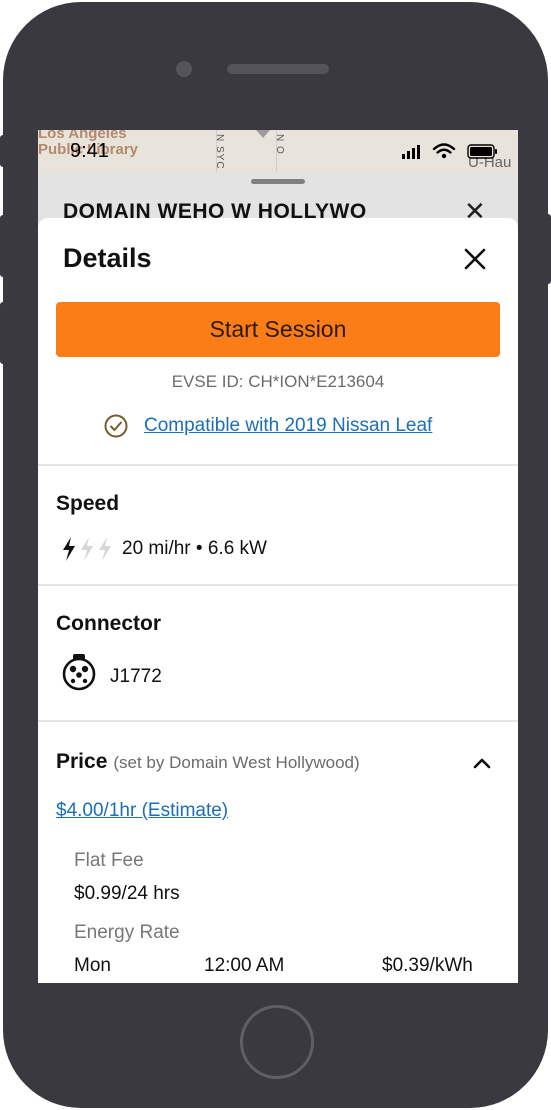 The image size is (551, 1110). Describe the element at coordinates (3, 333) in the screenshot. I see `volume-down-button` at that location.